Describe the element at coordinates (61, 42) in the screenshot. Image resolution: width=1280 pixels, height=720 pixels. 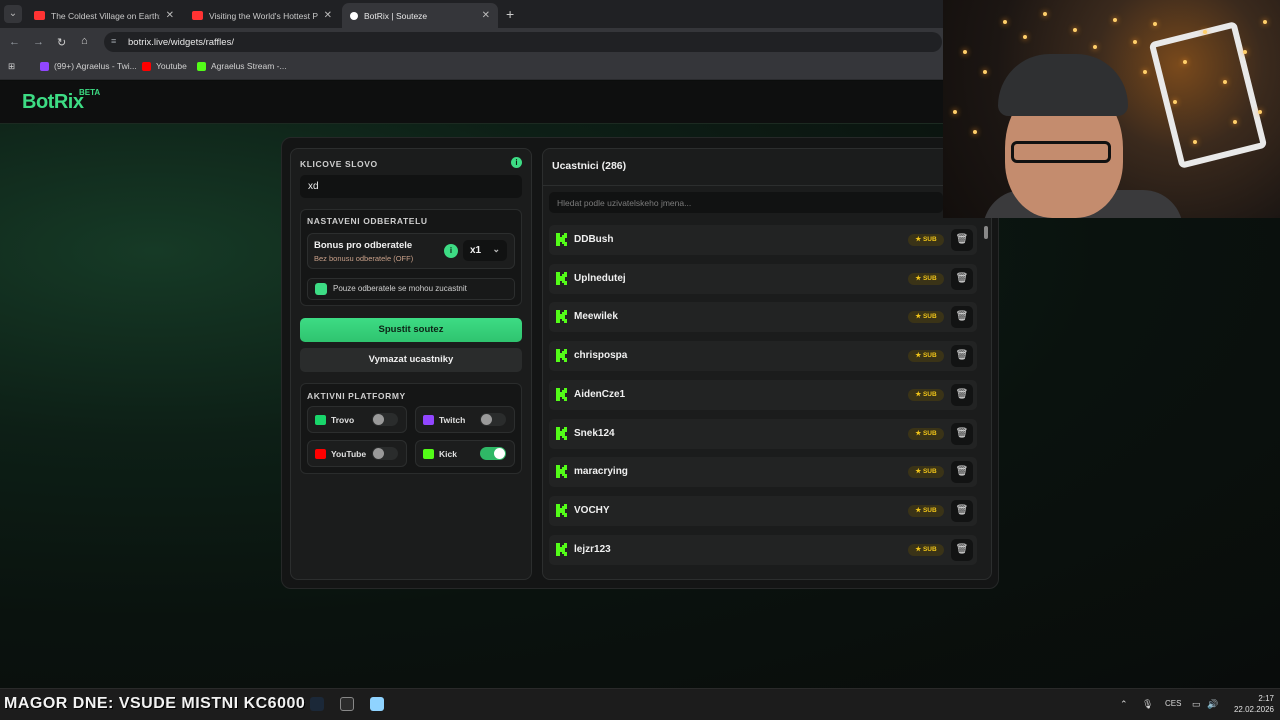
I see `reload-icon: ↻` at that location.